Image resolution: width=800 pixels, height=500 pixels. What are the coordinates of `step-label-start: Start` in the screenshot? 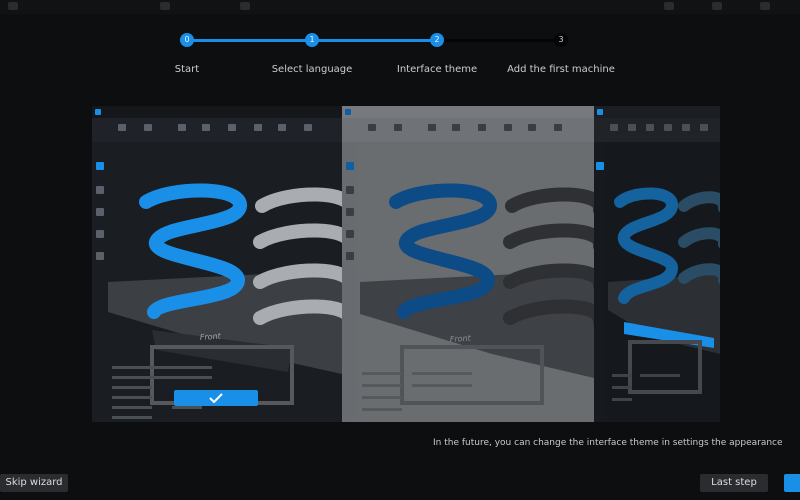 It's located at (187, 69).